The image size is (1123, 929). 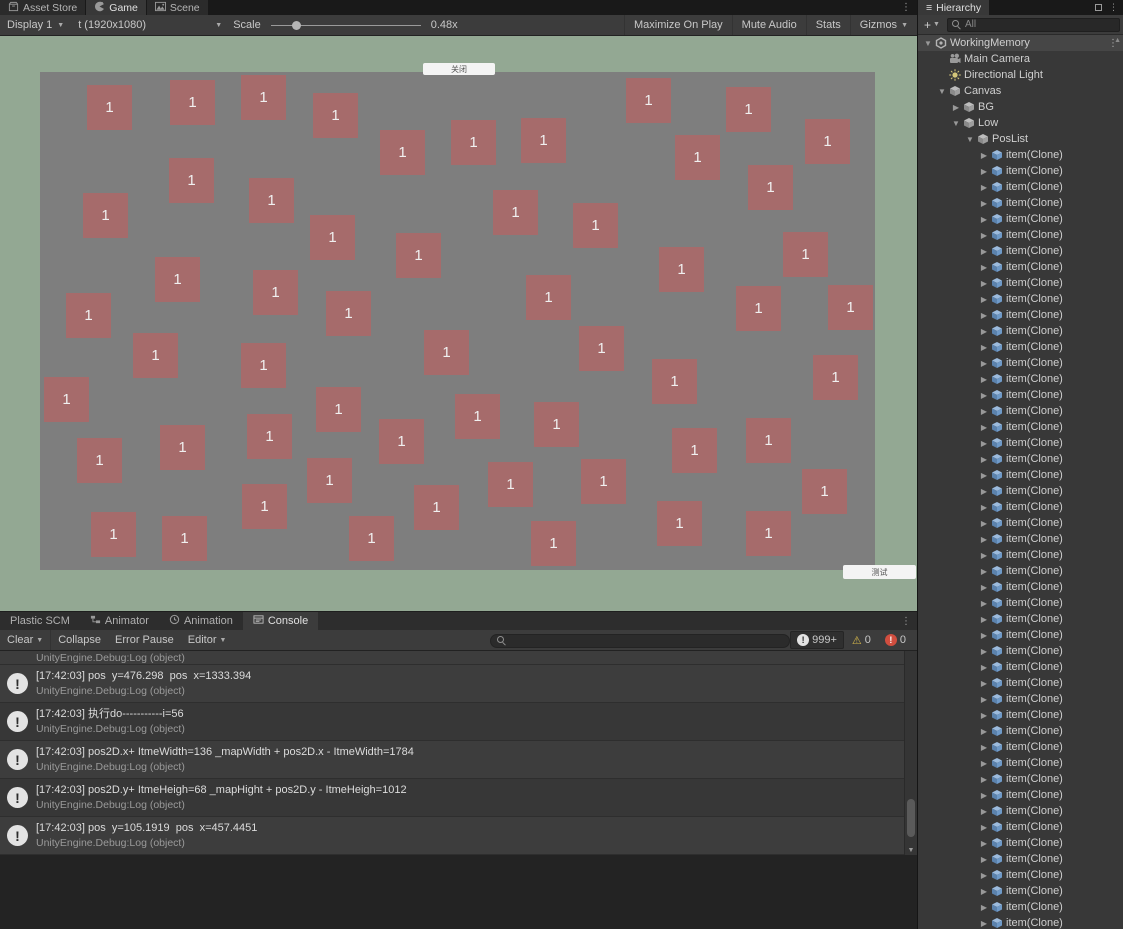 I want to click on gizmos-dropdown: Gizmos ▼, so click(x=883, y=25).